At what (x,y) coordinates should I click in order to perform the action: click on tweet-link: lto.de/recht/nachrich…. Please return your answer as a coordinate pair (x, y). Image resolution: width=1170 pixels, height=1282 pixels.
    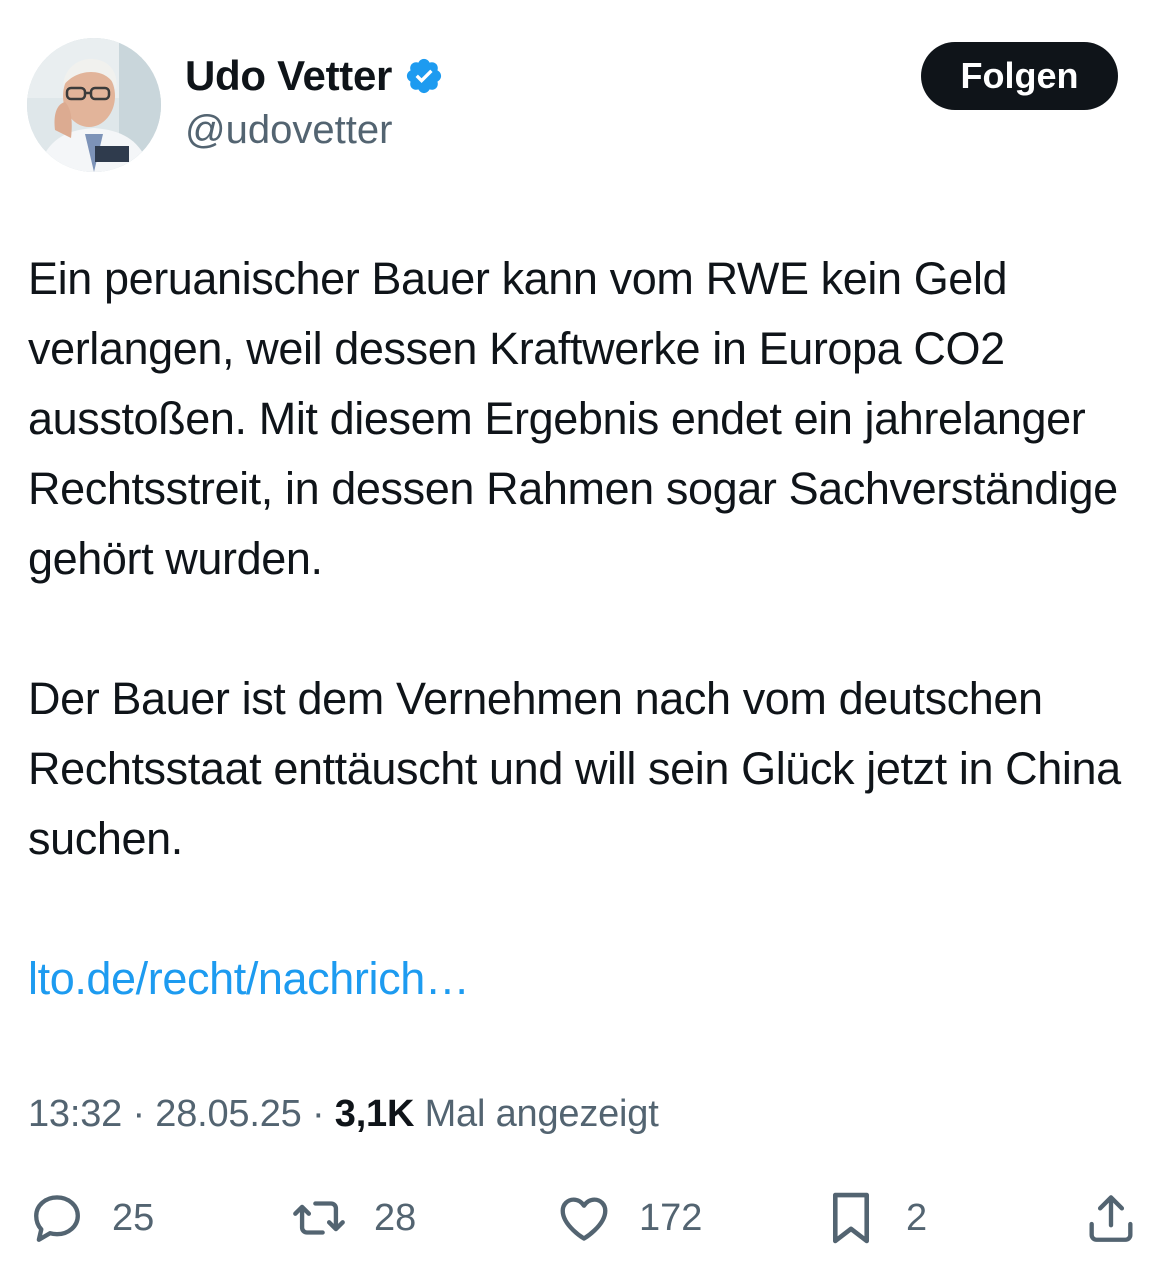
    Looking at the image, I should click on (249, 978).